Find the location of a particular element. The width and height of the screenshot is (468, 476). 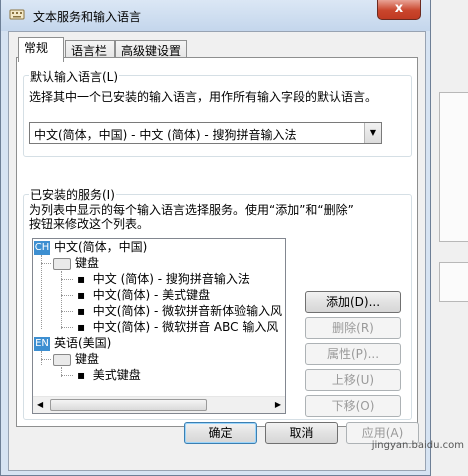

watermark: jingyan.baidu.com is located at coordinates (417, 445).